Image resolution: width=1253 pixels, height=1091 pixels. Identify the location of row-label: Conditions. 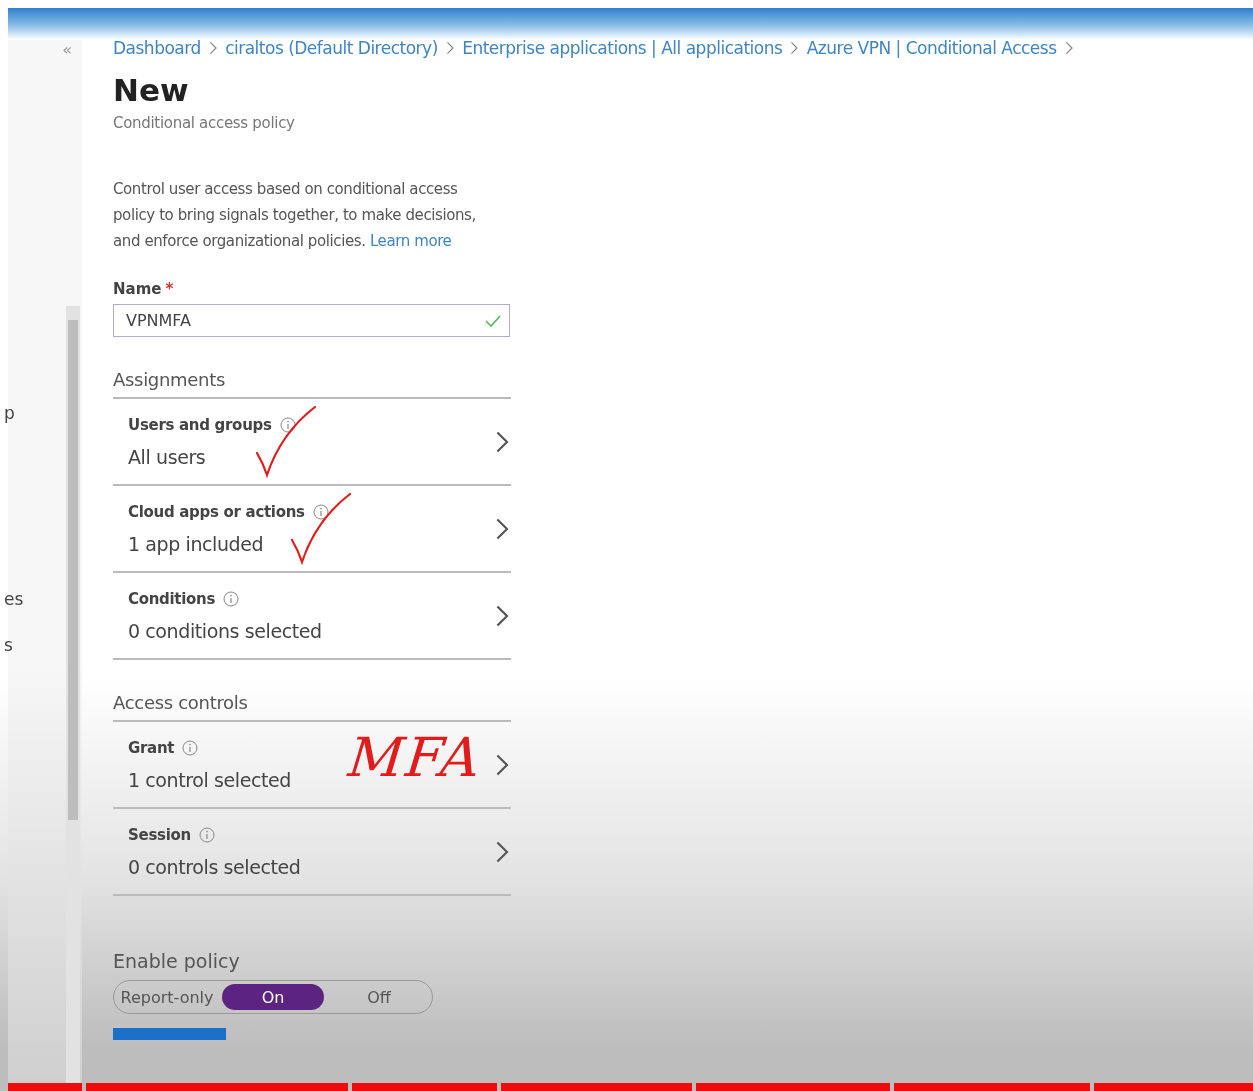
(172, 598).